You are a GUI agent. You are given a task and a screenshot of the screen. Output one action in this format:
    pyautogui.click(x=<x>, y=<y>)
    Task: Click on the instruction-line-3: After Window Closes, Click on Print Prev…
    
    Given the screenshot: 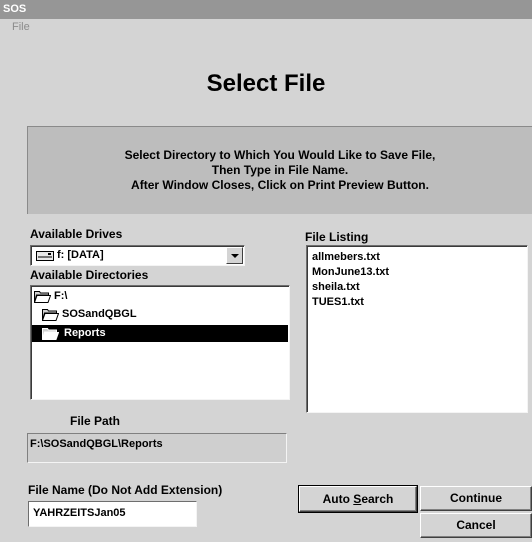 What is the action you would take?
    pyautogui.click(x=280, y=185)
    